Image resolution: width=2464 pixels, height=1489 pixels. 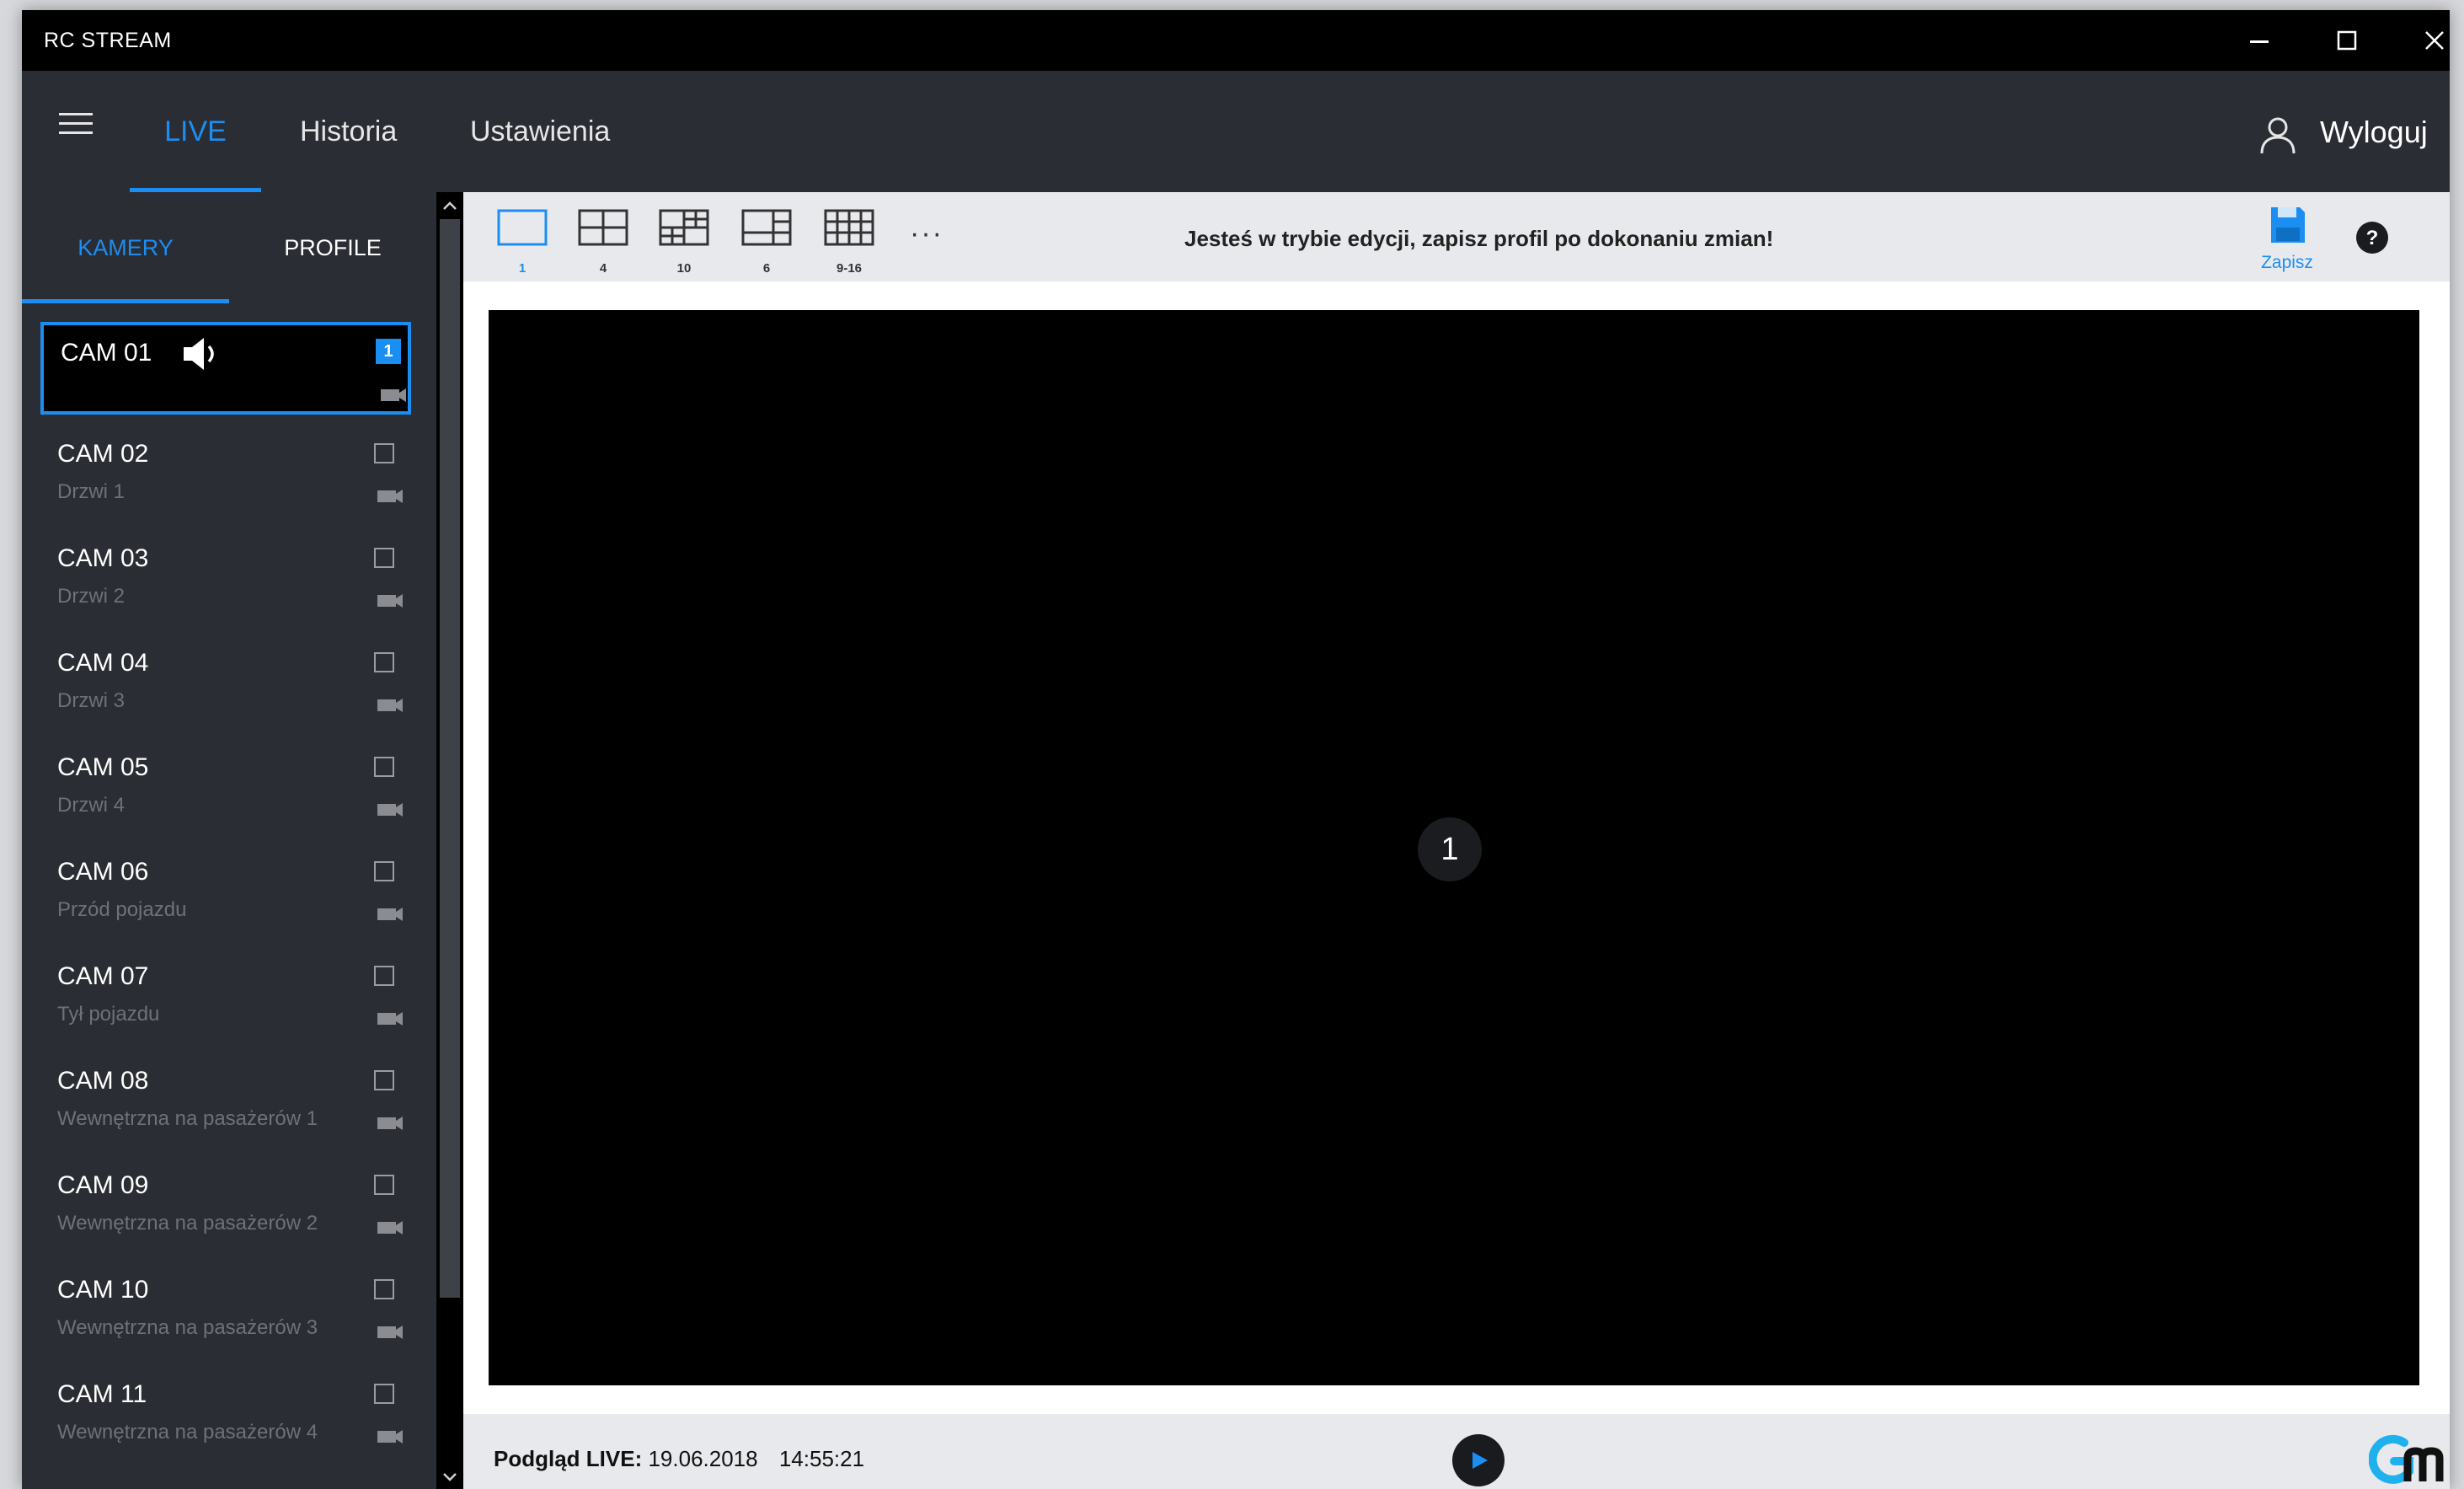 I want to click on maximize-icon, so click(x=2347, y=40).